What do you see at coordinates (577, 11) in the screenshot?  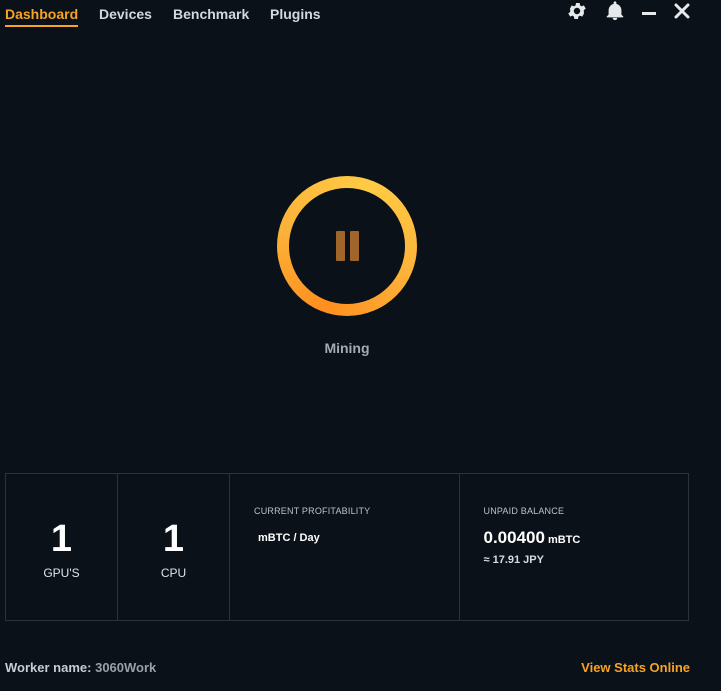 I see `gear-icon` at bounding box center [577, 11].